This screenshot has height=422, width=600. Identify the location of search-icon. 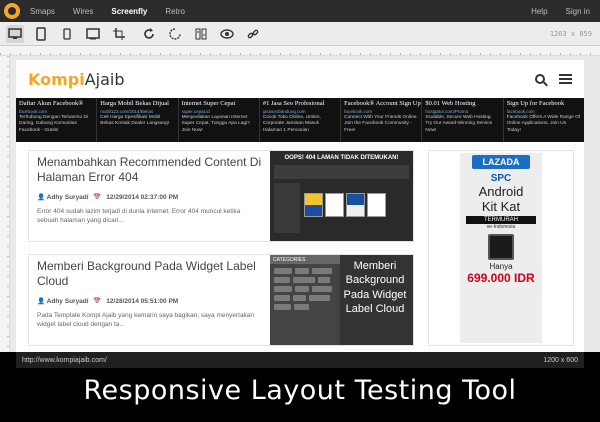
(540, 79).